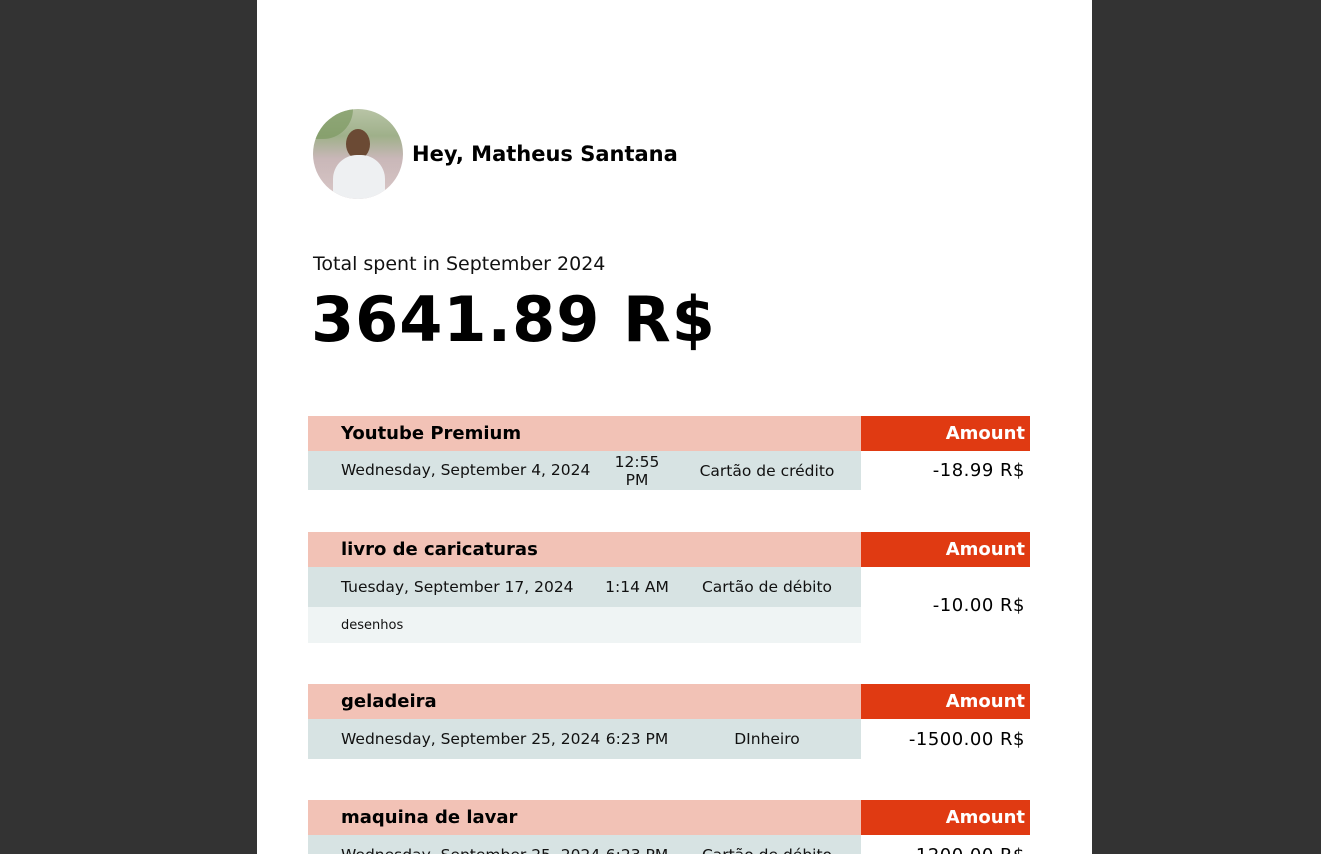 The height and width of the screenshot is (854, 1321). What do you see at coordinates (978, 470) in the screenshot?
I see `expense-amount: -18.99 R$` at bounding box center [978, 470].